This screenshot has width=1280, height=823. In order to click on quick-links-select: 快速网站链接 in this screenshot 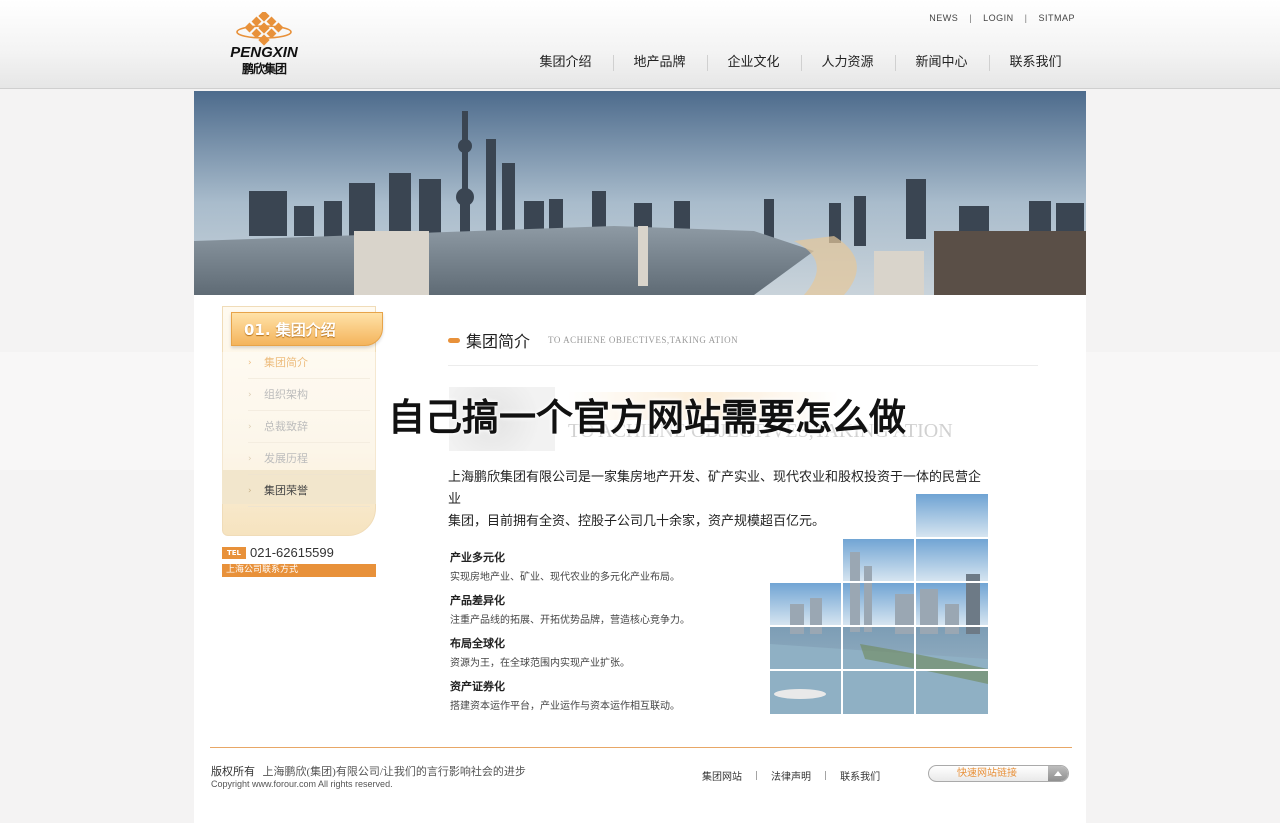, I will do `click(998, 773)`.